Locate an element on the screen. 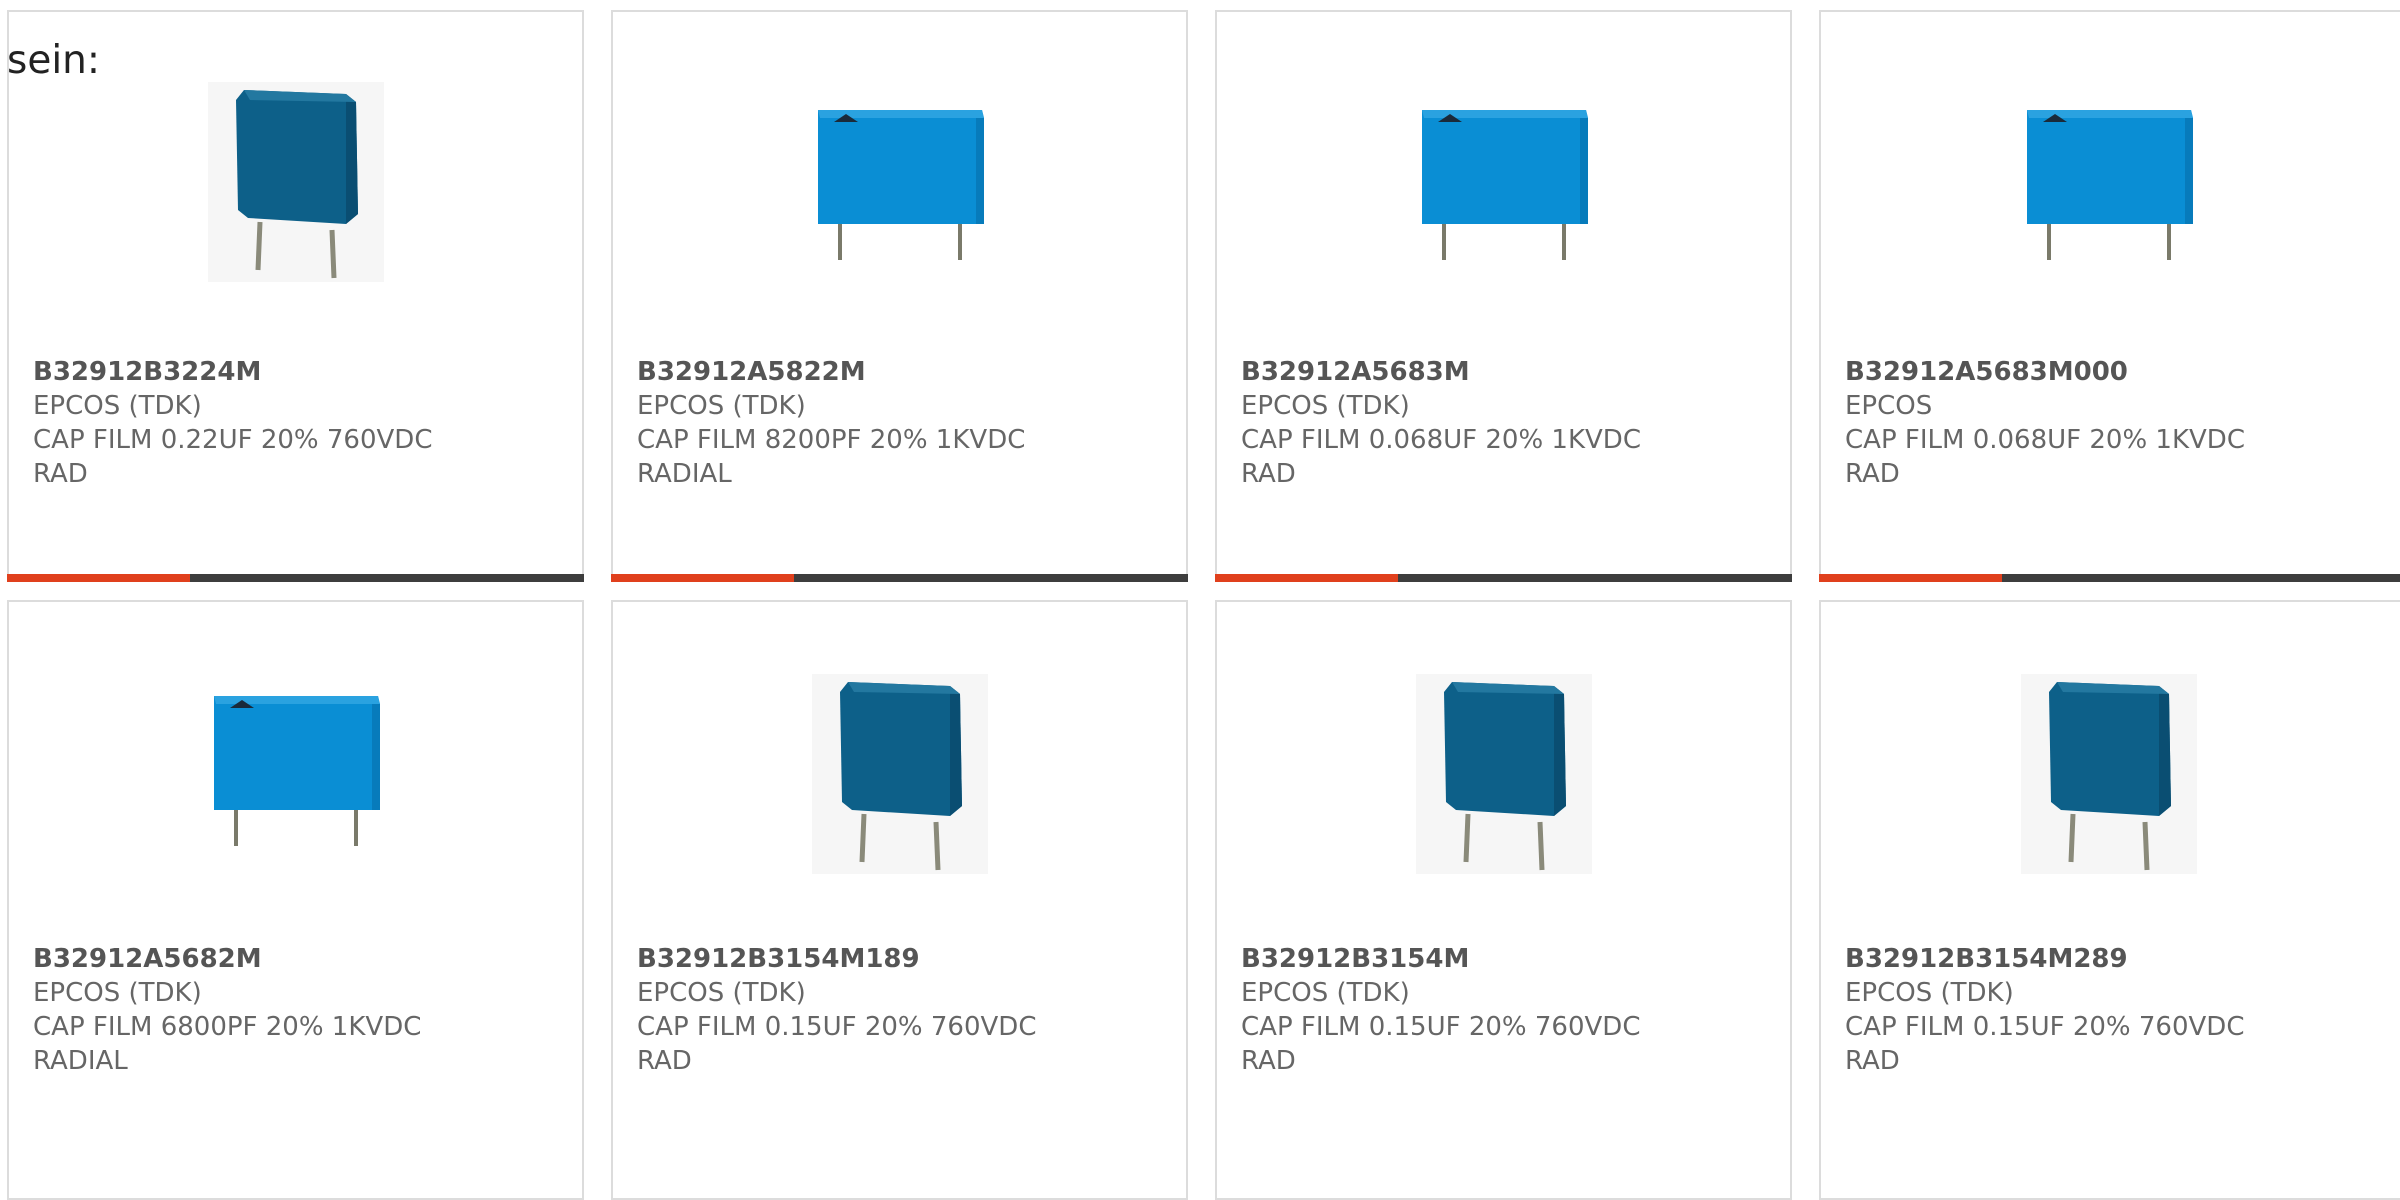 Image resolution: width=2400 pixels, height=1200 pixels. part-number-link: B32912B3224M is located at coordinates (302, 372).